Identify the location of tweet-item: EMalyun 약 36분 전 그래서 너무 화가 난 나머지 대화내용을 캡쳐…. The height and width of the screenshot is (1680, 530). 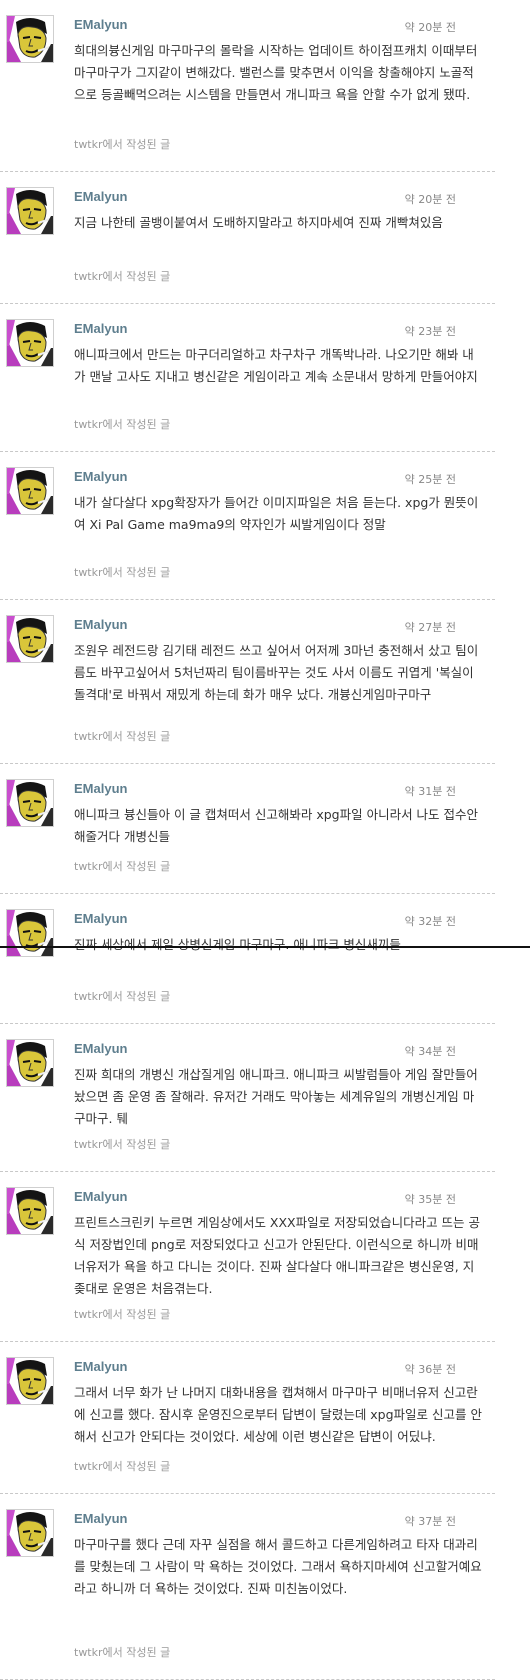
(247, 1418).